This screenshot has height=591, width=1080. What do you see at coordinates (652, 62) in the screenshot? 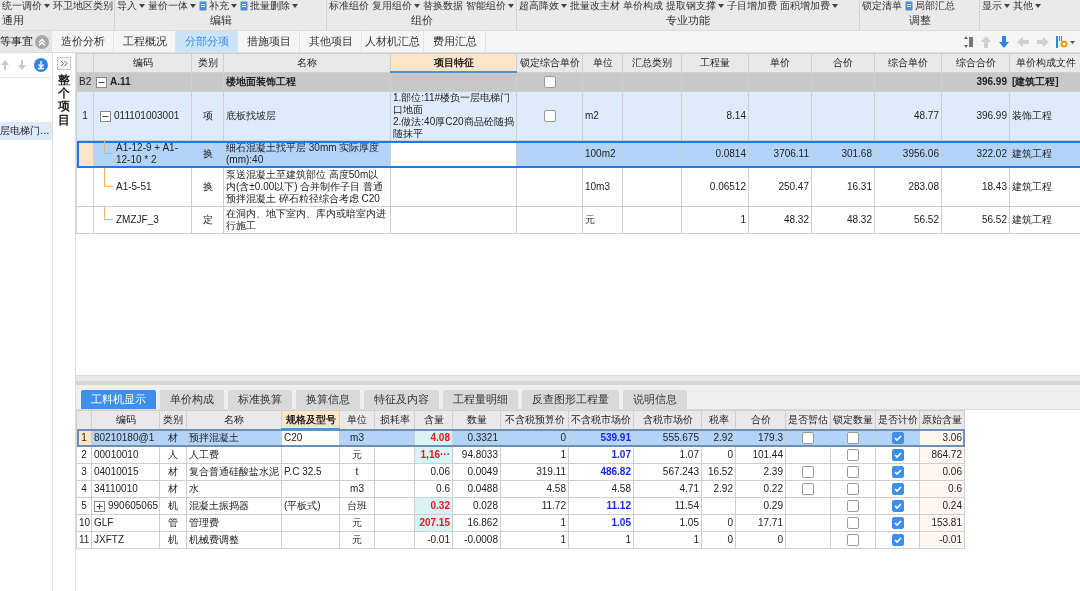
I see `column-header: 汇总类别` at bounding box center [652, 62].